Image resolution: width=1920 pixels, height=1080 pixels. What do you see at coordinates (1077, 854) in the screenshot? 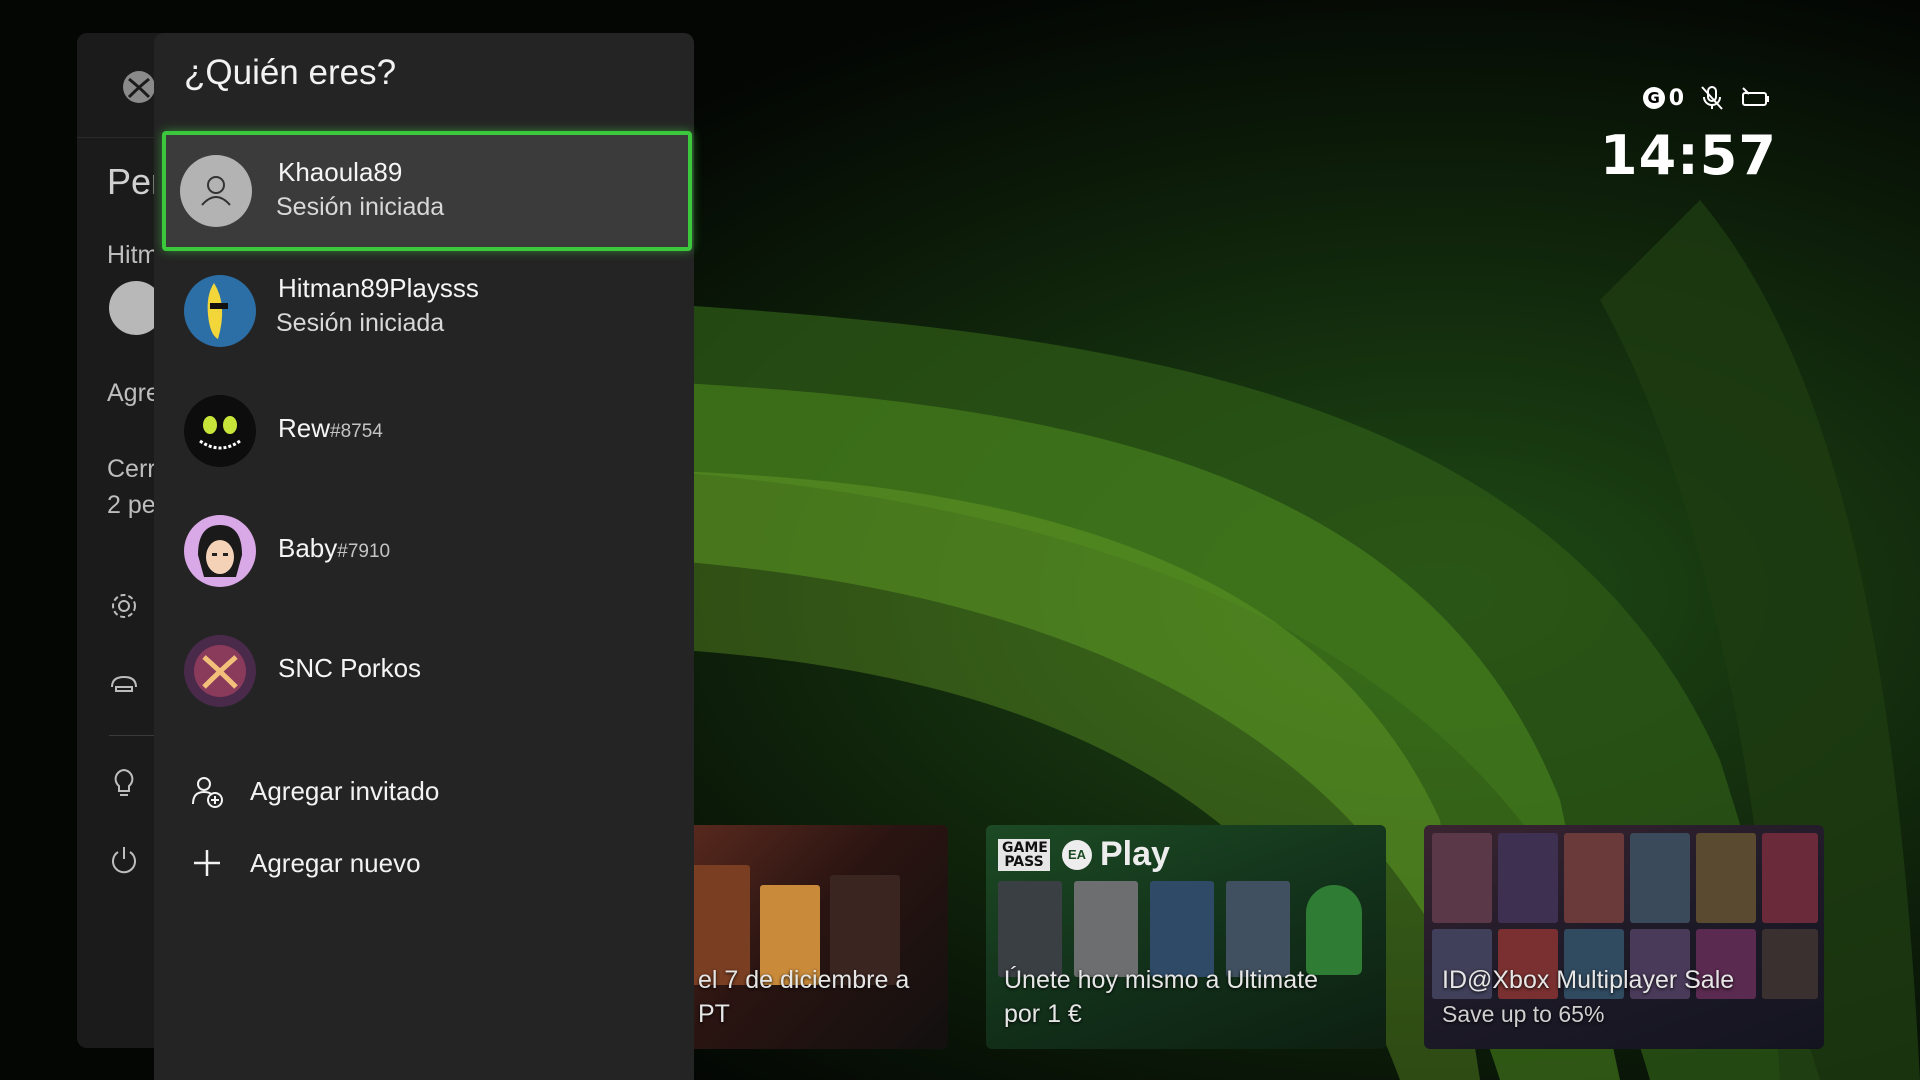
I see `ea-logo-icon: EA` at bounding box center [1077, 854].